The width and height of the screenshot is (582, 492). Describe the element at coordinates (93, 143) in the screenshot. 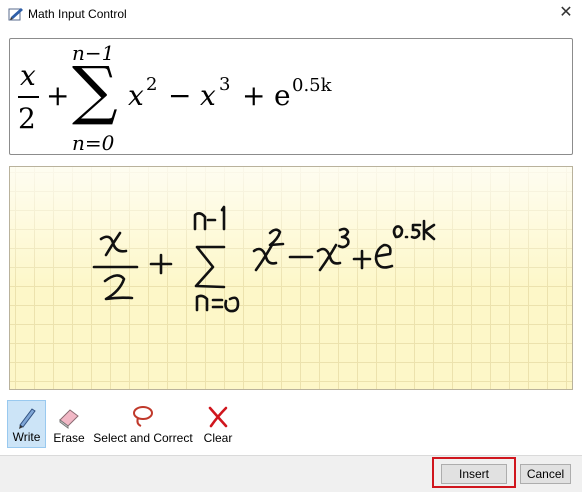

I see `sum-lower-limit: n=0` at that location.